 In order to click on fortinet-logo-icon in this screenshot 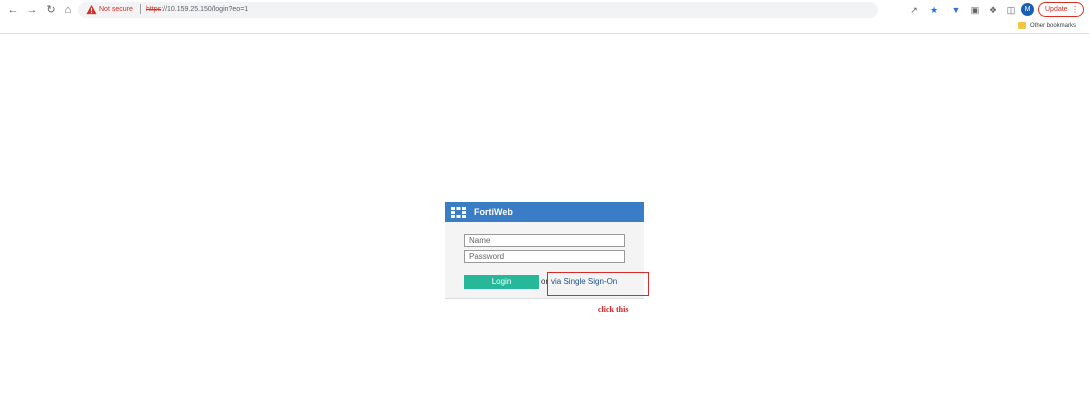, I will do `click(458, 212)`.